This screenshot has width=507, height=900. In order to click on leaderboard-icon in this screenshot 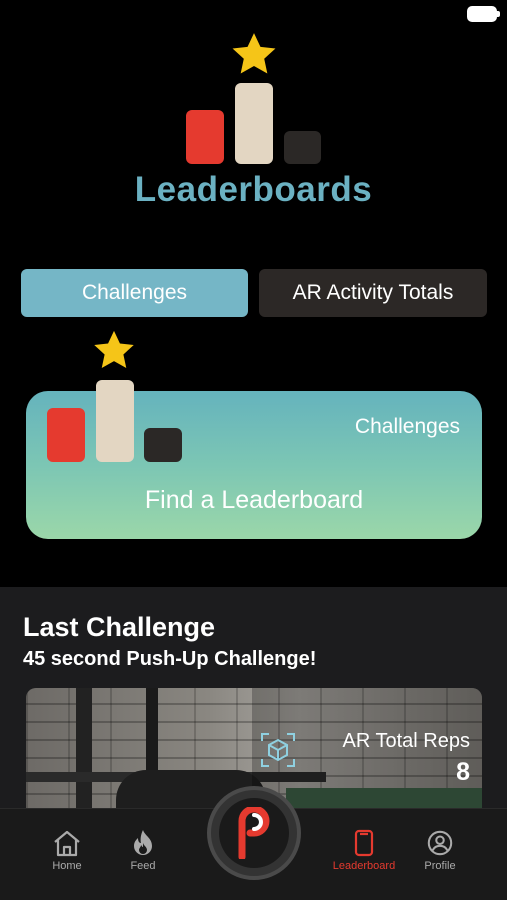, I will do `click(364, 843)`.